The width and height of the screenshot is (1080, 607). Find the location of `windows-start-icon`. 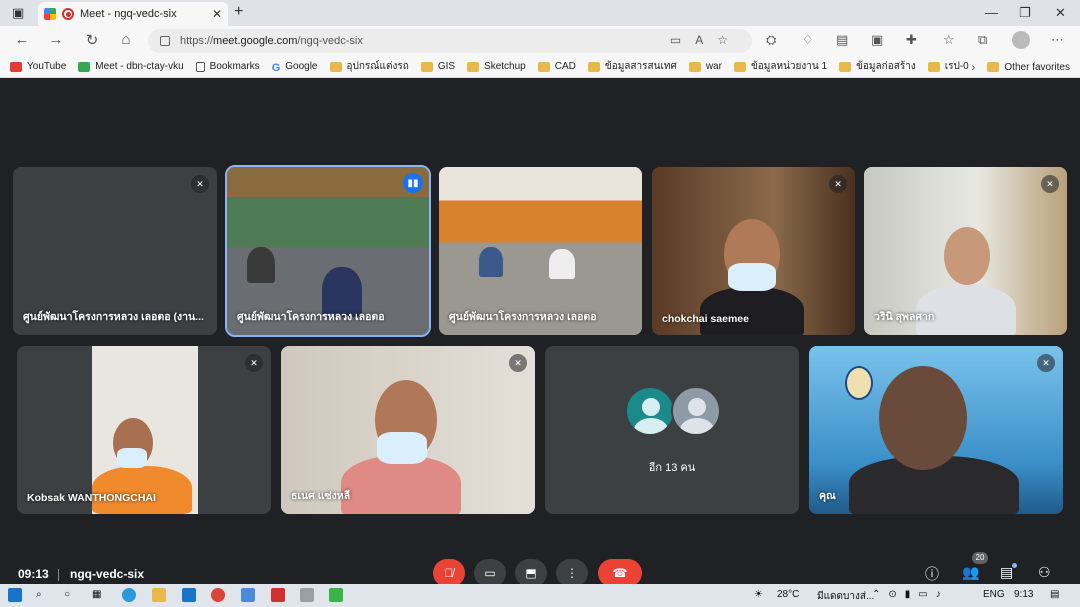

windows-start-icon is located at coordinates (15, 595).